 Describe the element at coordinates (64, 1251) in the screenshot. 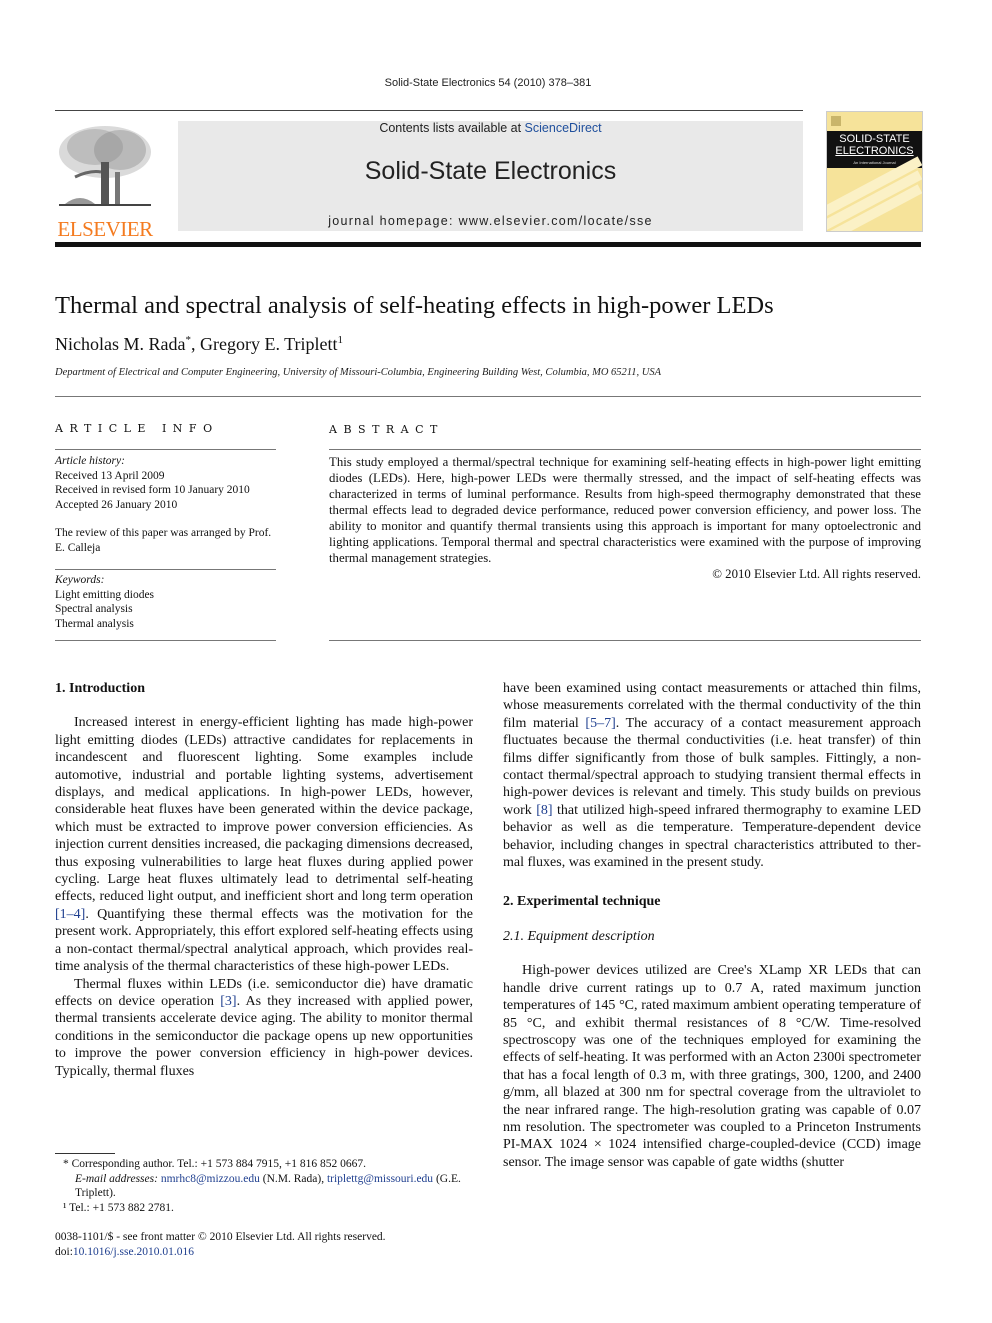

I see `doi-prefix: doi:` at that location.